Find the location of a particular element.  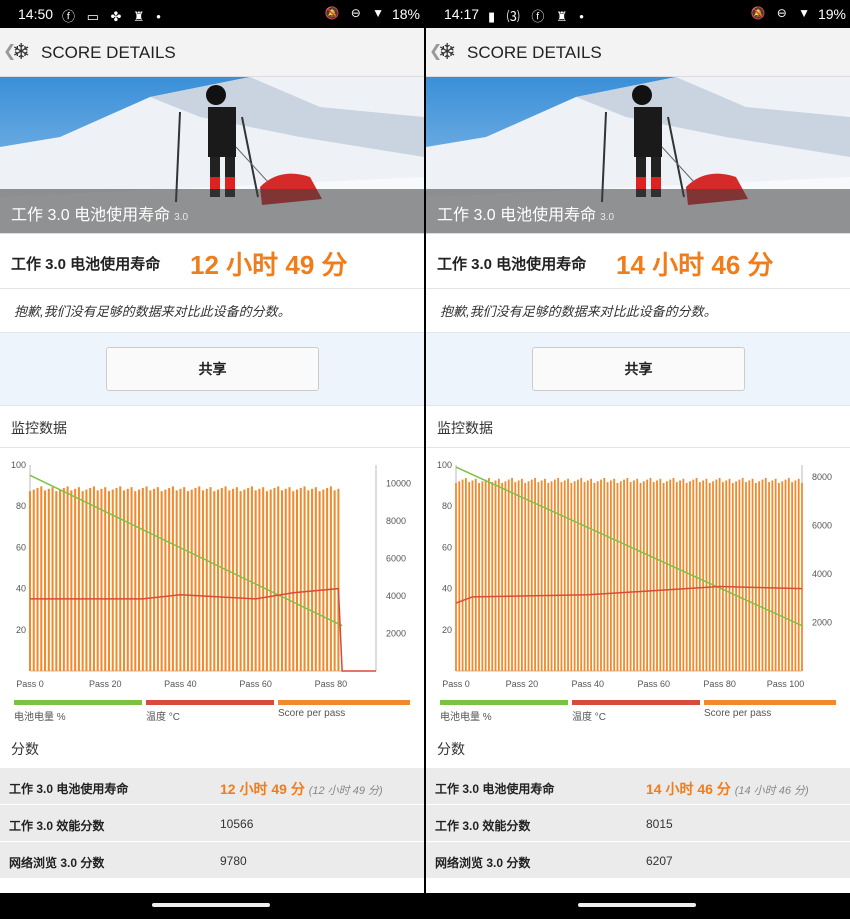

system-icons: 🔕 ⊖ ▼ is located at coordinates (782, 13).